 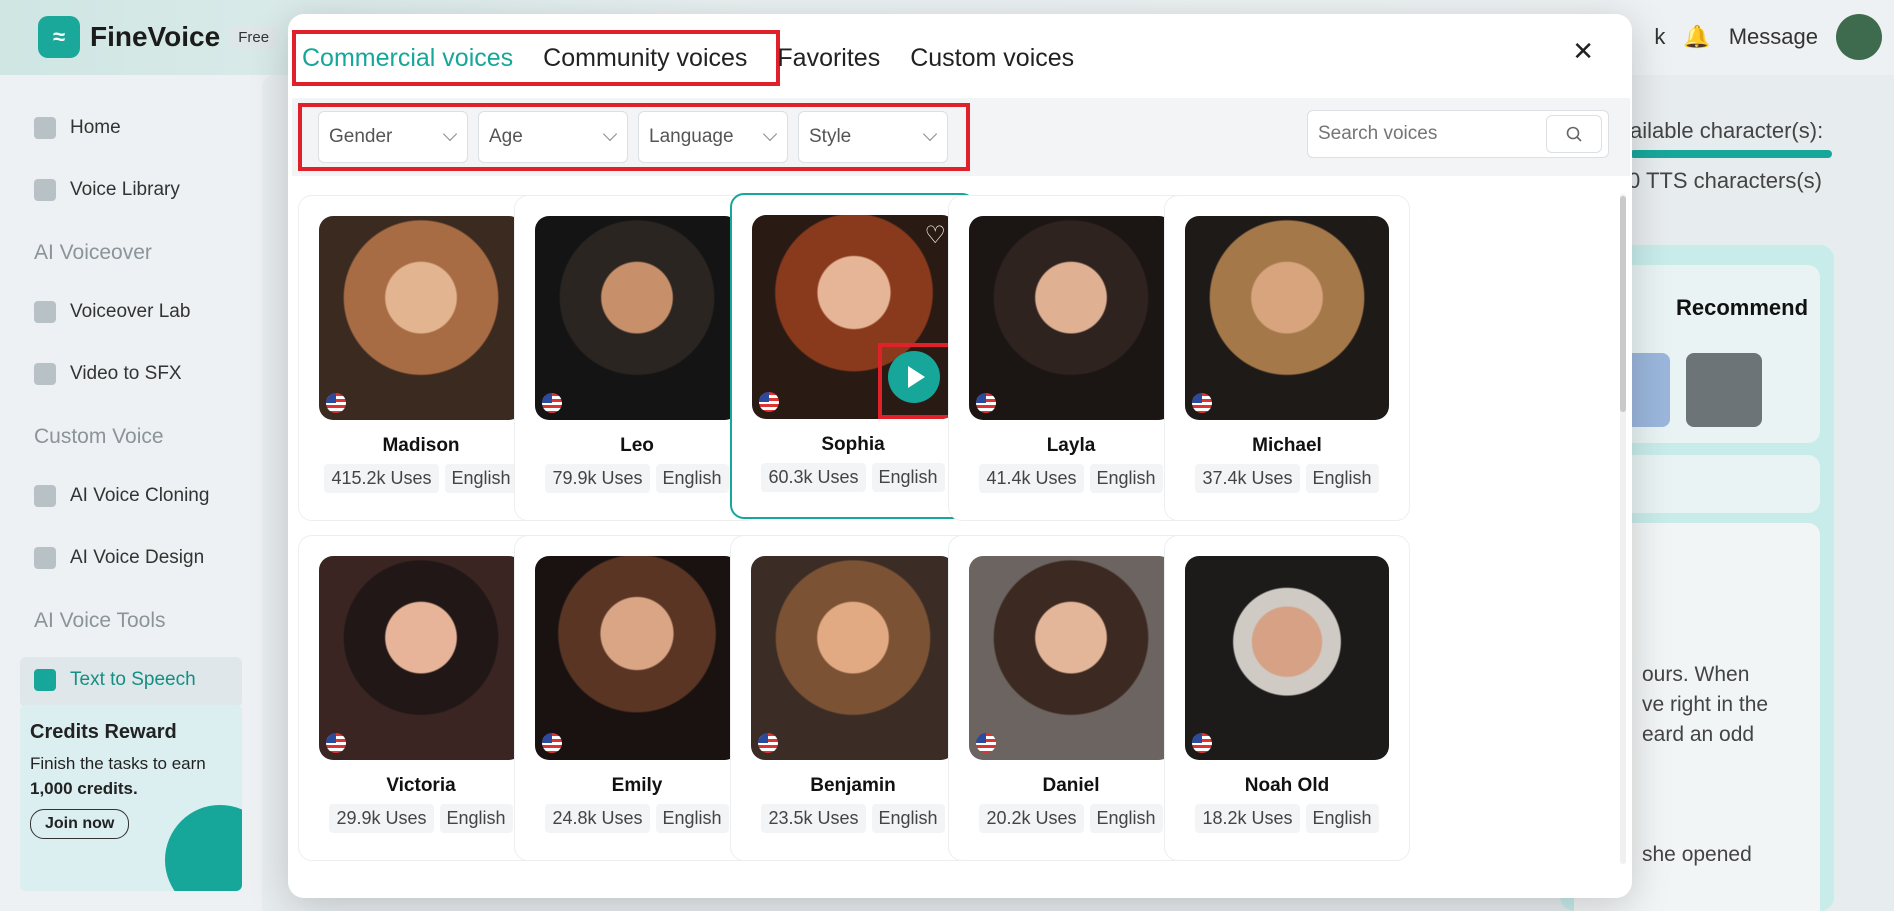 I want to click on search-button, so click(x=1574, y=134).